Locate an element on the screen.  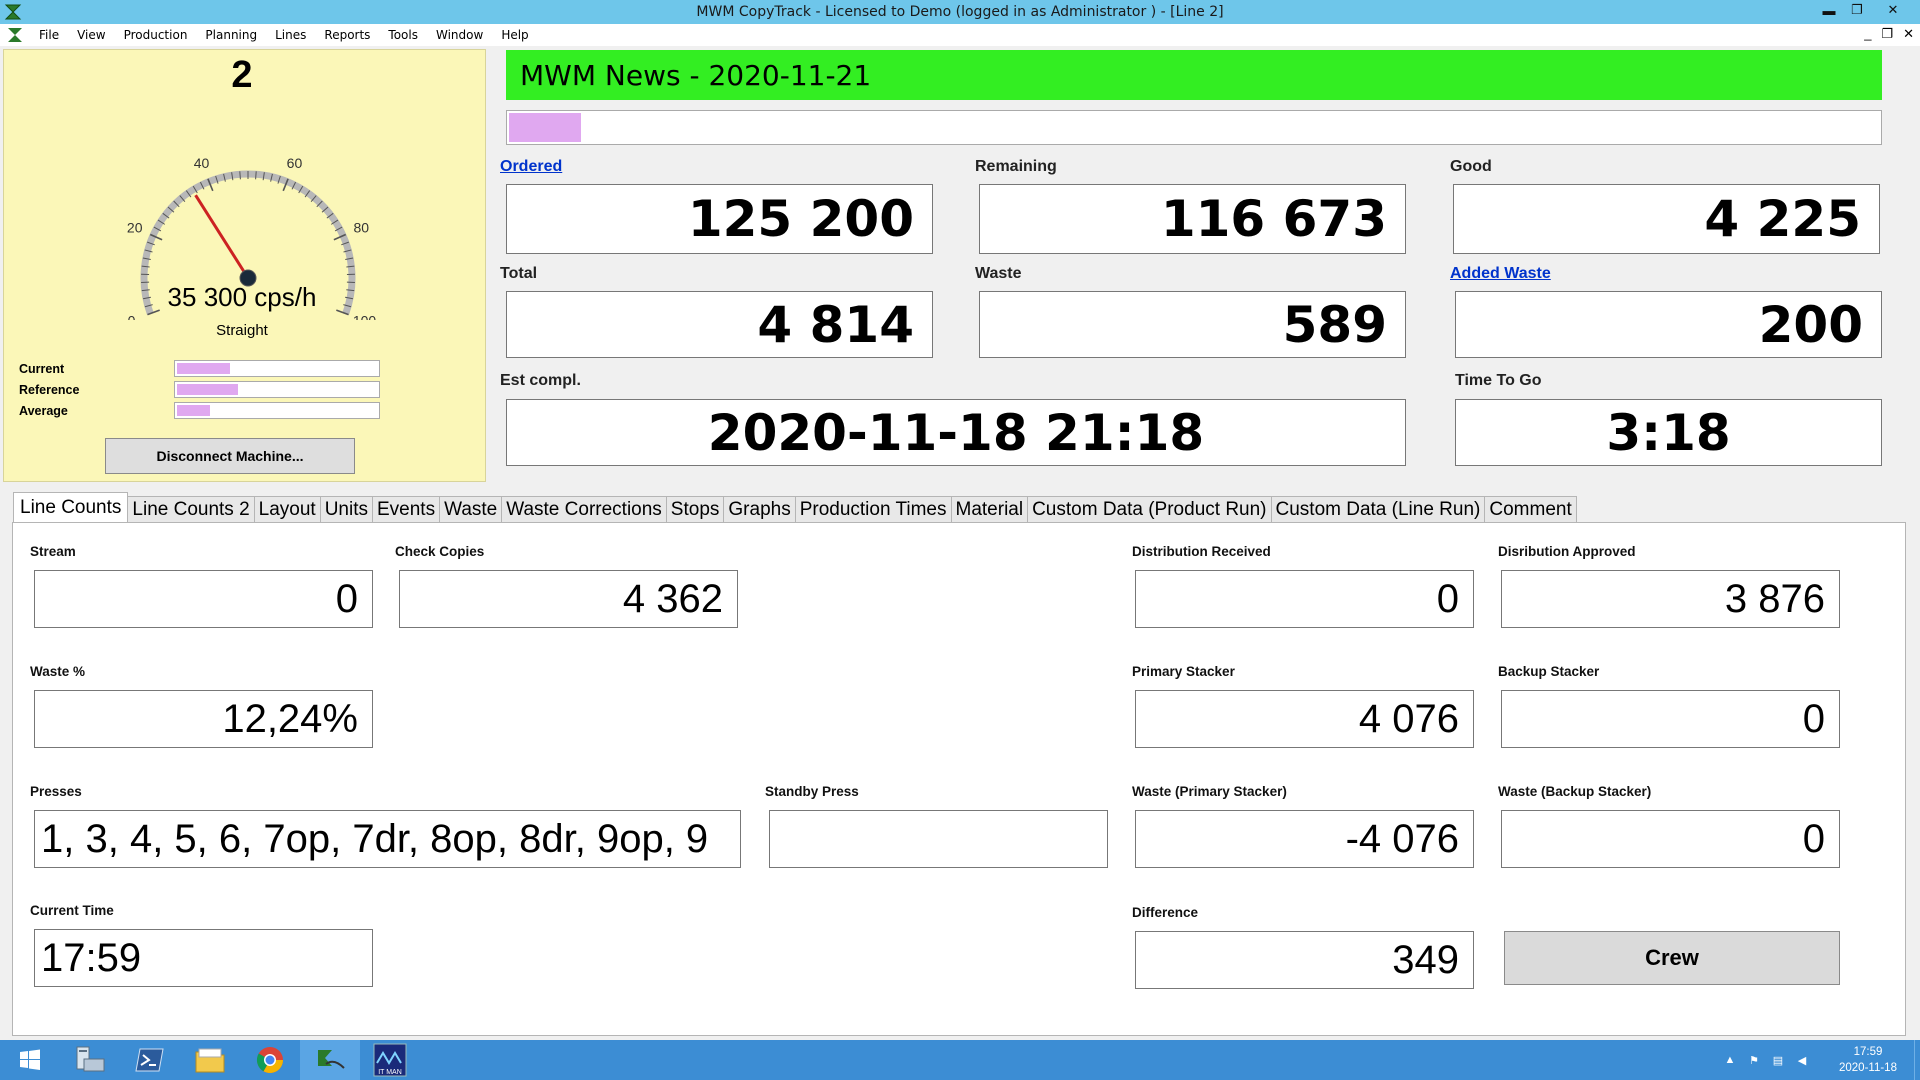
average-bar-row: Average is located at coordinates (199, 410).